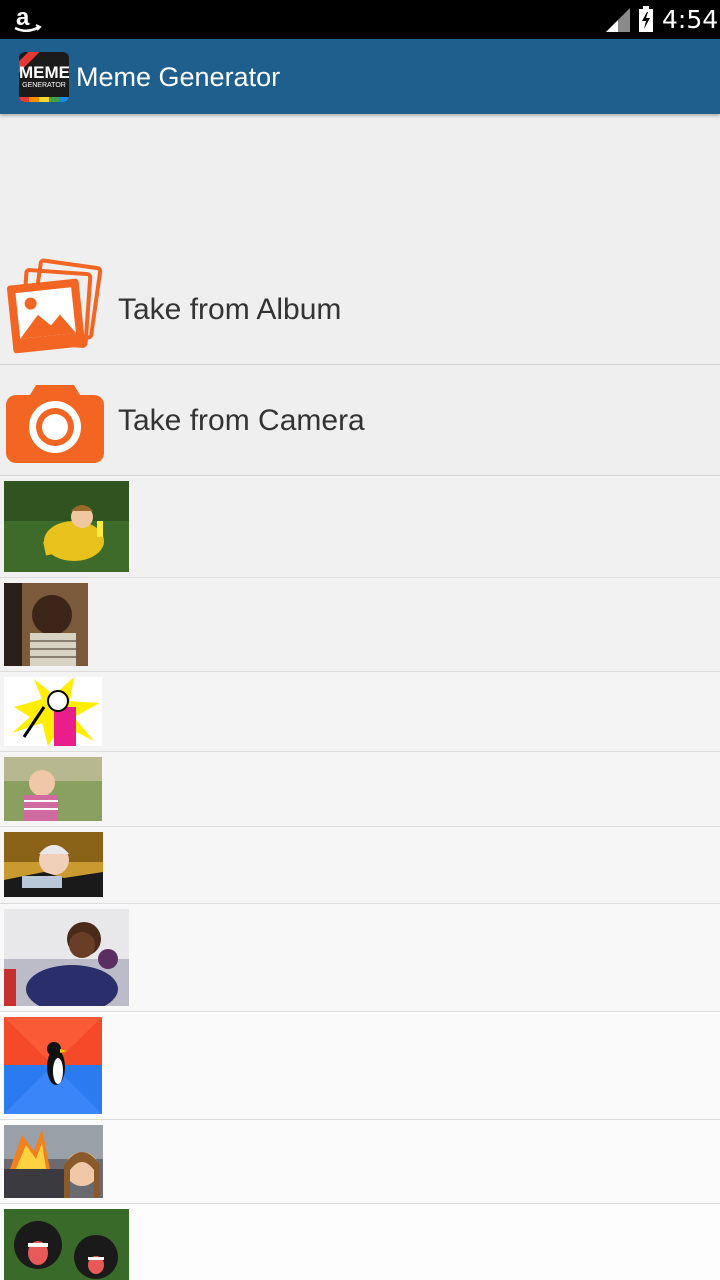 This screenshot has width=720, height=1280. I want to click on take-from-album-button: Take from Album, so click(360, 309).